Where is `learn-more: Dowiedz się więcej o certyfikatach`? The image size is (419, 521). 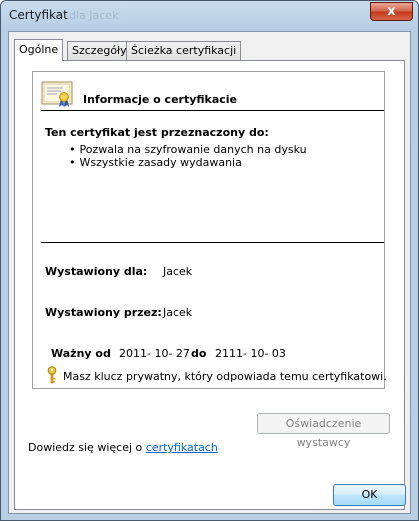 learn-more: Dowiedz się więcej o certyfikatach is located at coordinates (123, 447).